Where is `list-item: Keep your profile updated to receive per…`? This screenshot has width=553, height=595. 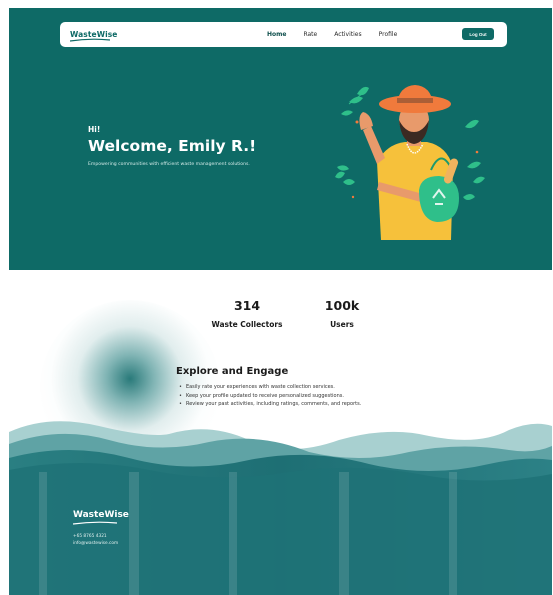 list-item: Keep your profile updated to receive per… is located at coordinates (268, 396).